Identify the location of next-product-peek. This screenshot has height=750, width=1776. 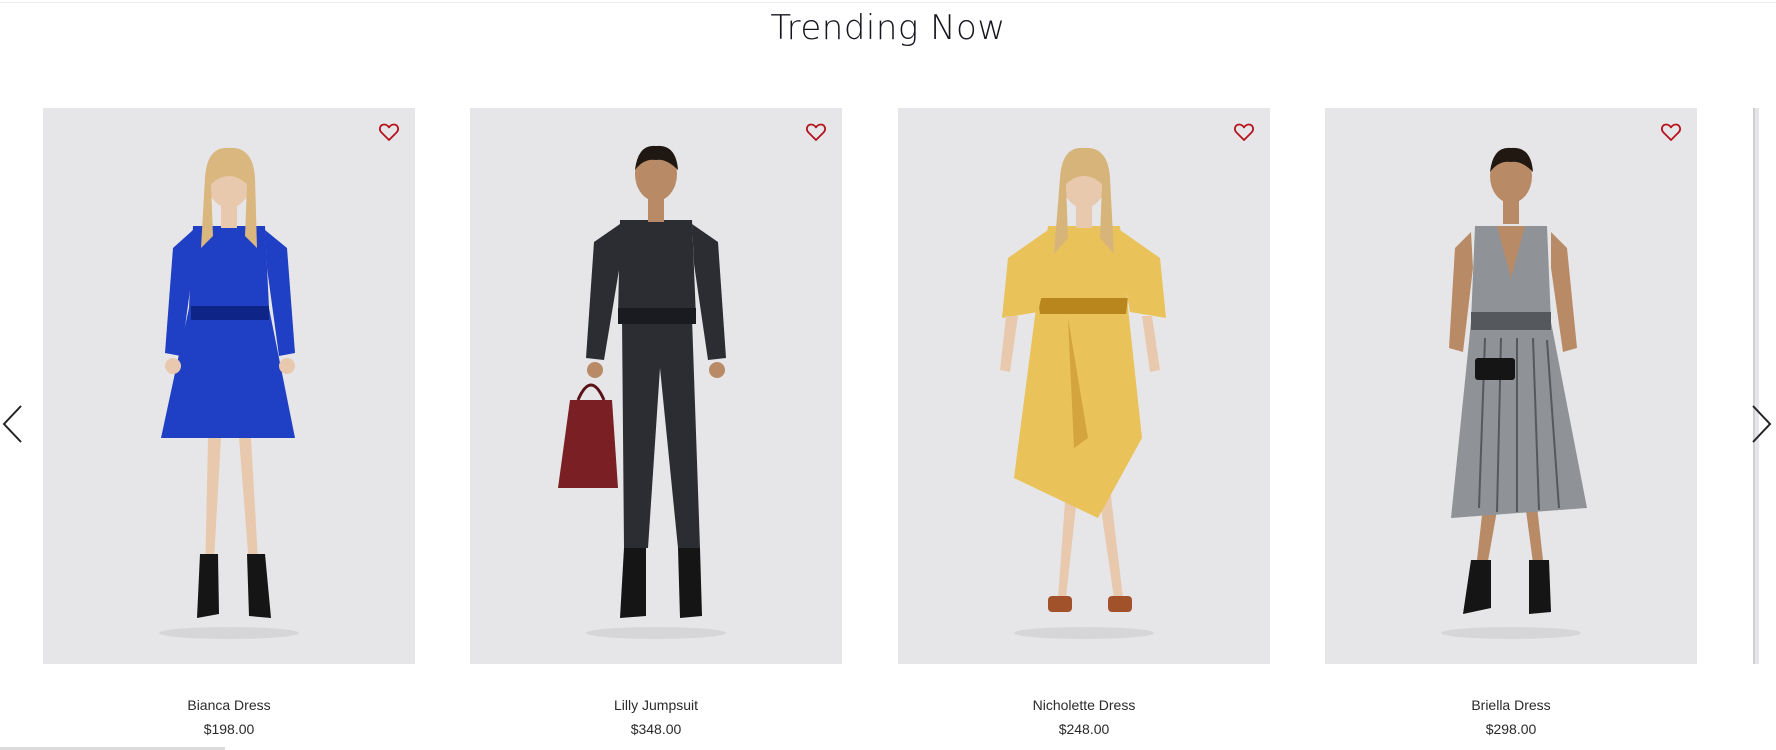
(1756, 386).